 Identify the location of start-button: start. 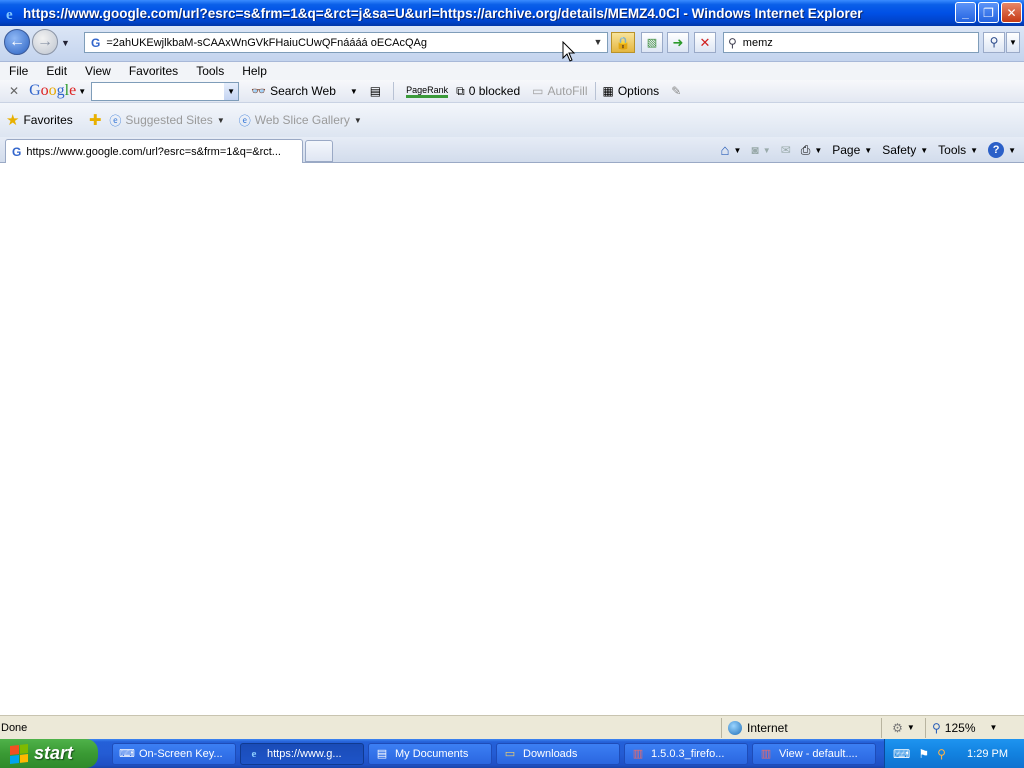
(49, 753).